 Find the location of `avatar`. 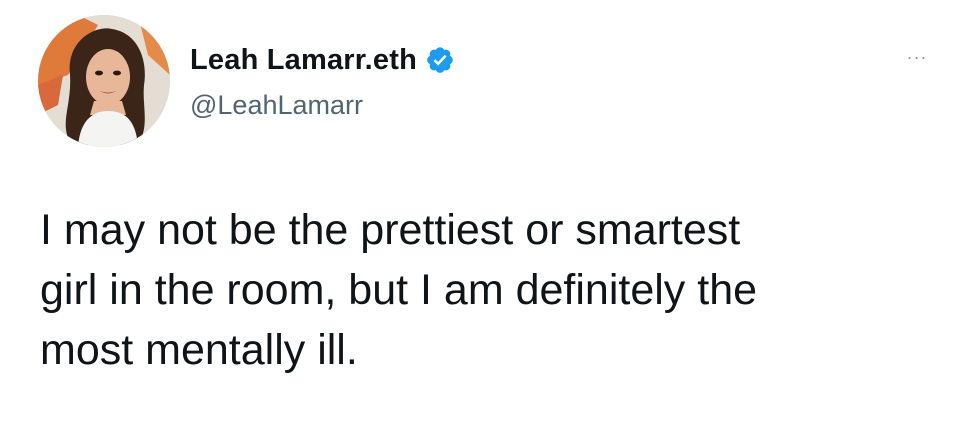

avatar is located at coordinates (104, 81).